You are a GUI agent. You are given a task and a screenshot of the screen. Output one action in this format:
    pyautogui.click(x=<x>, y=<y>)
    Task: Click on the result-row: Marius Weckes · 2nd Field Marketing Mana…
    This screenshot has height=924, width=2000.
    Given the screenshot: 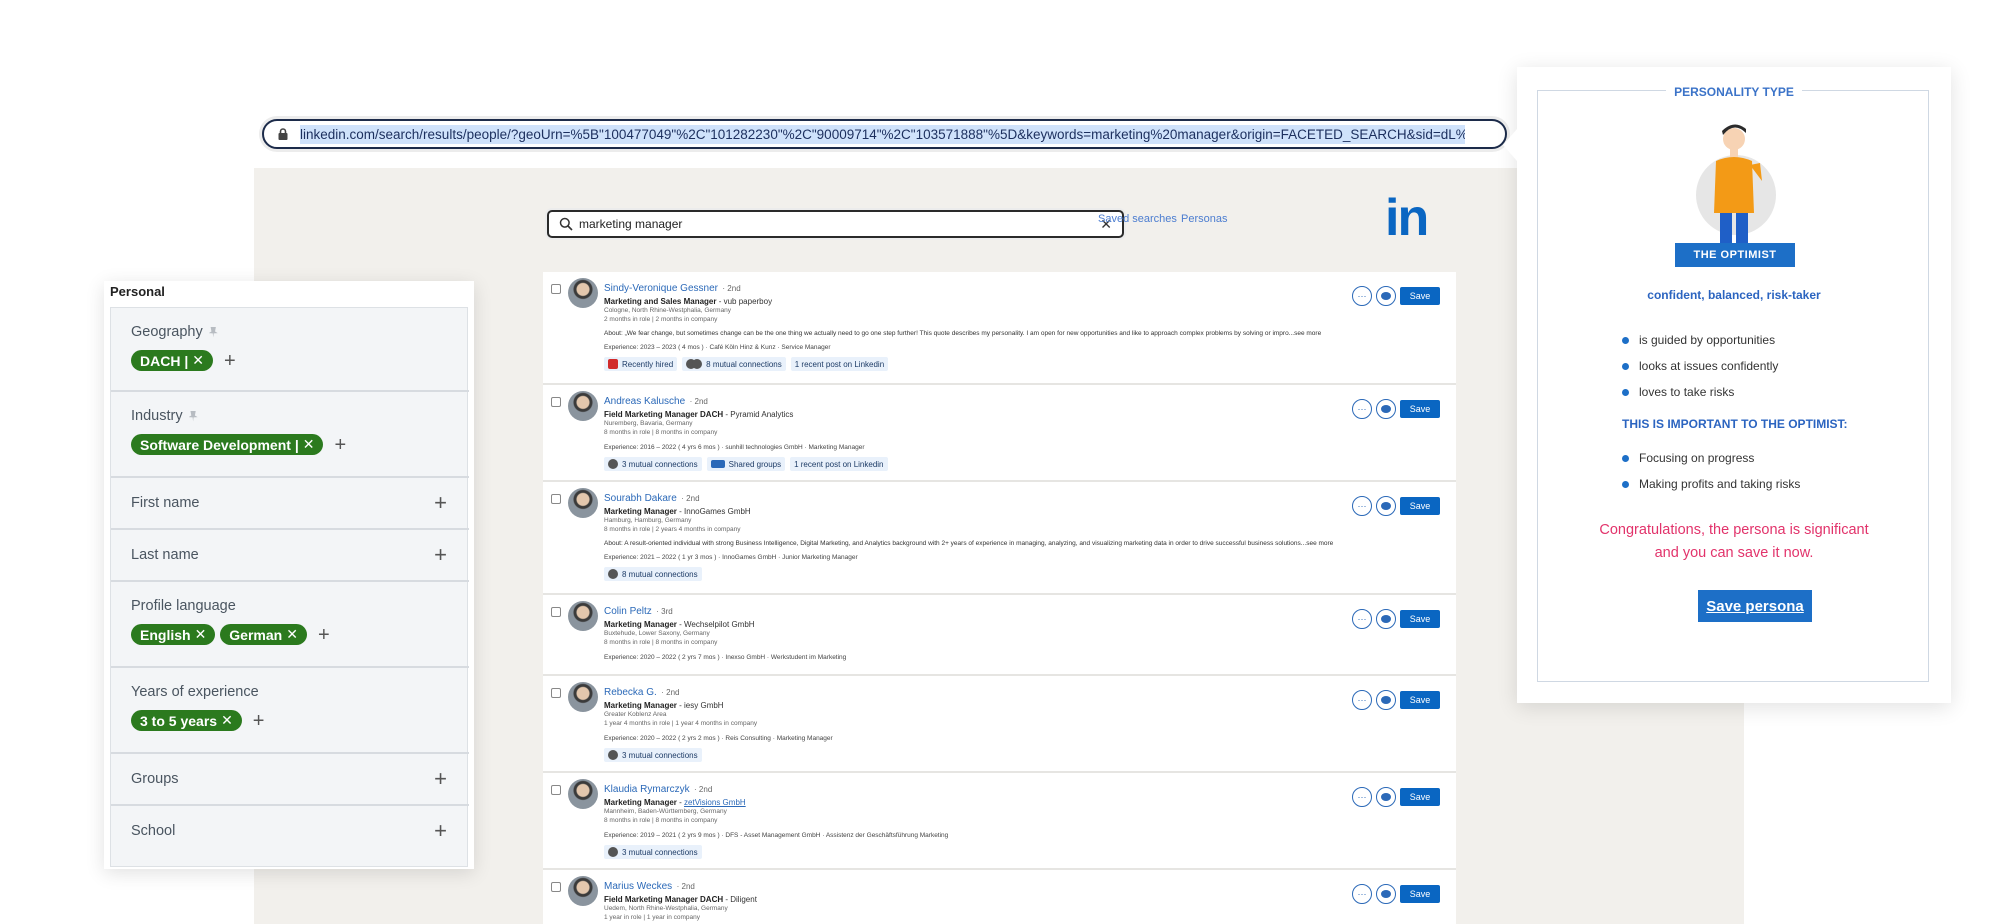 What is the action you would take?
    pyautogui.click(x=999, y=897)
    